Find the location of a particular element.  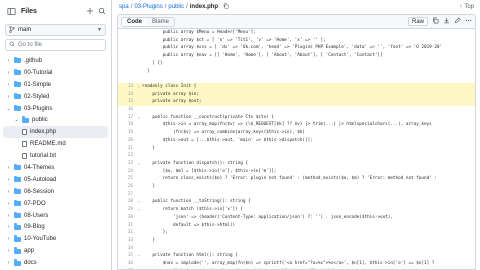

search-icon is located at coordinates (102, 11).